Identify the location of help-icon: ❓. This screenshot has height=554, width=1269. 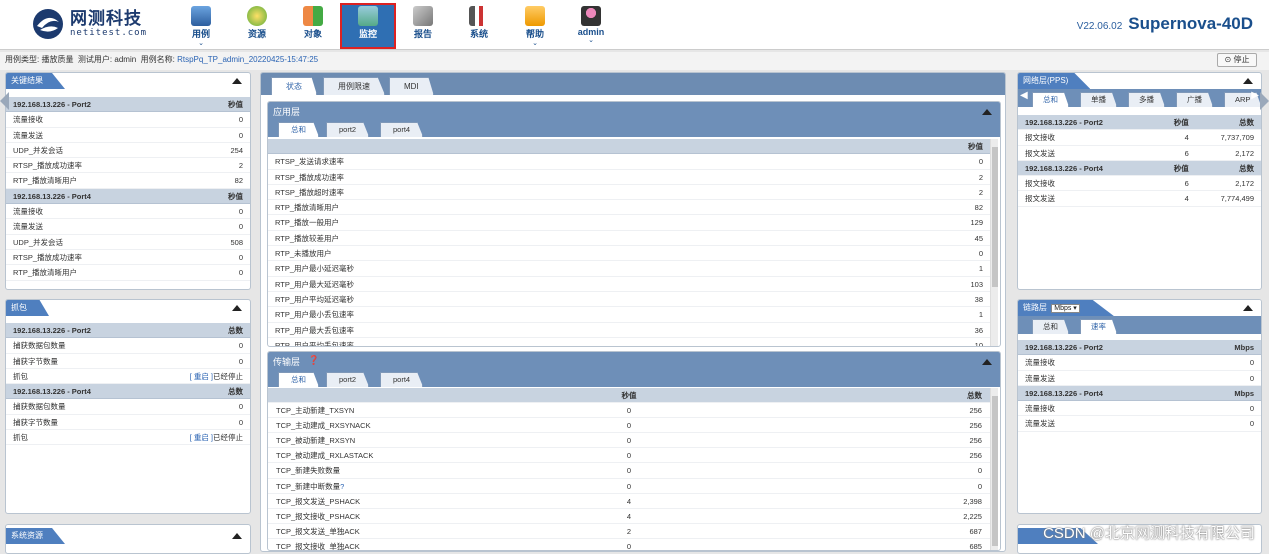
(313, 360).